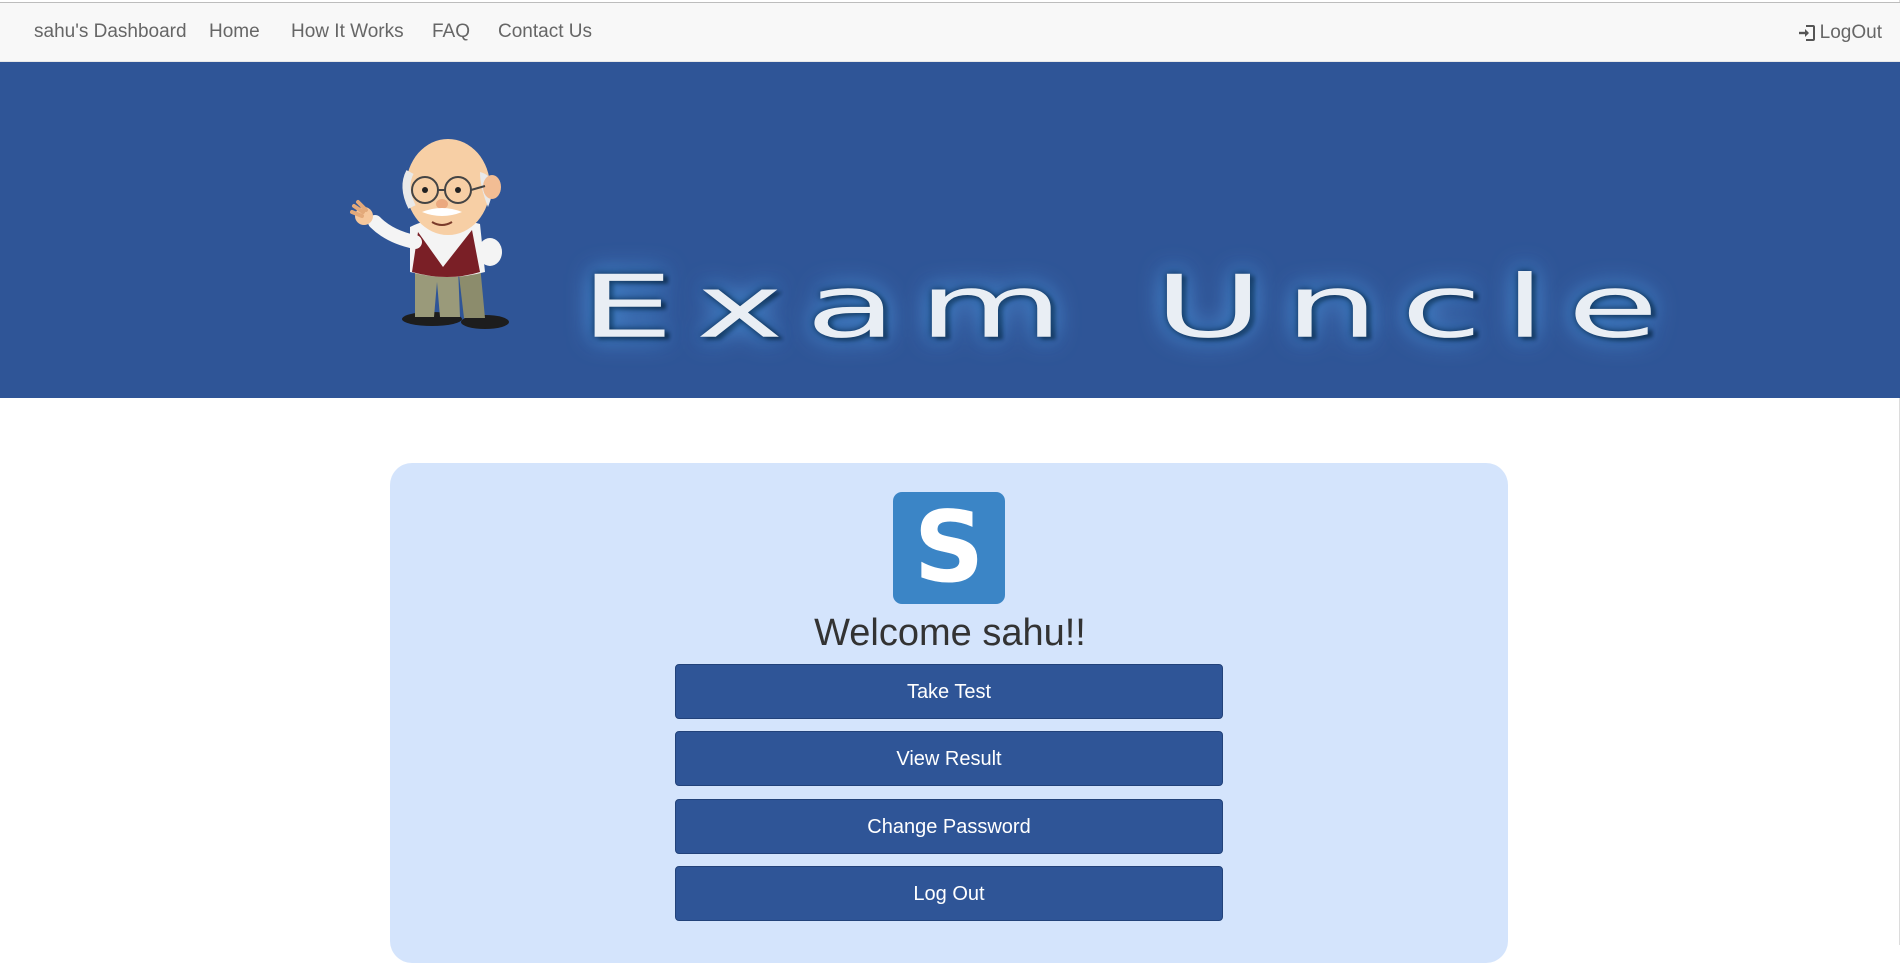 The image size is (1901, 963). What do you see at coordinates (429, 234) in the screenshot?
I see `uncle-mascot-image` at bounding box center [429, 234].